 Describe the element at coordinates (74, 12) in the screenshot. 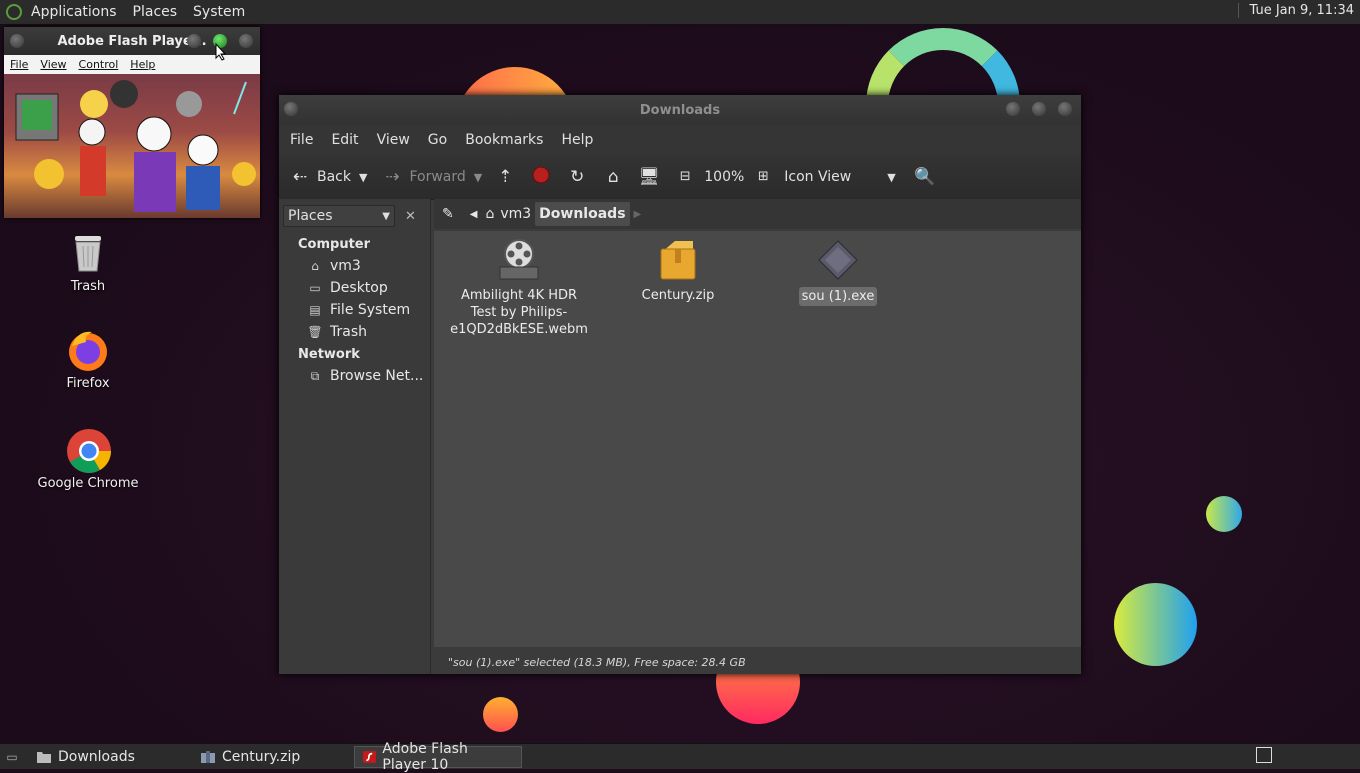

I see `menu-applications: Applications` at that location.